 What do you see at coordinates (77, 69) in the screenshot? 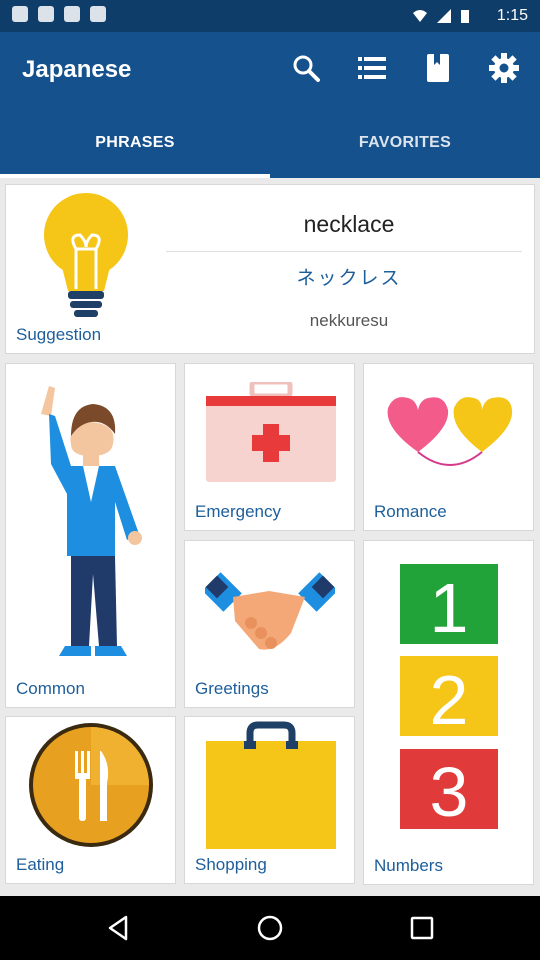
I see `app-title: Japanese` at bounding box center [77, 69].